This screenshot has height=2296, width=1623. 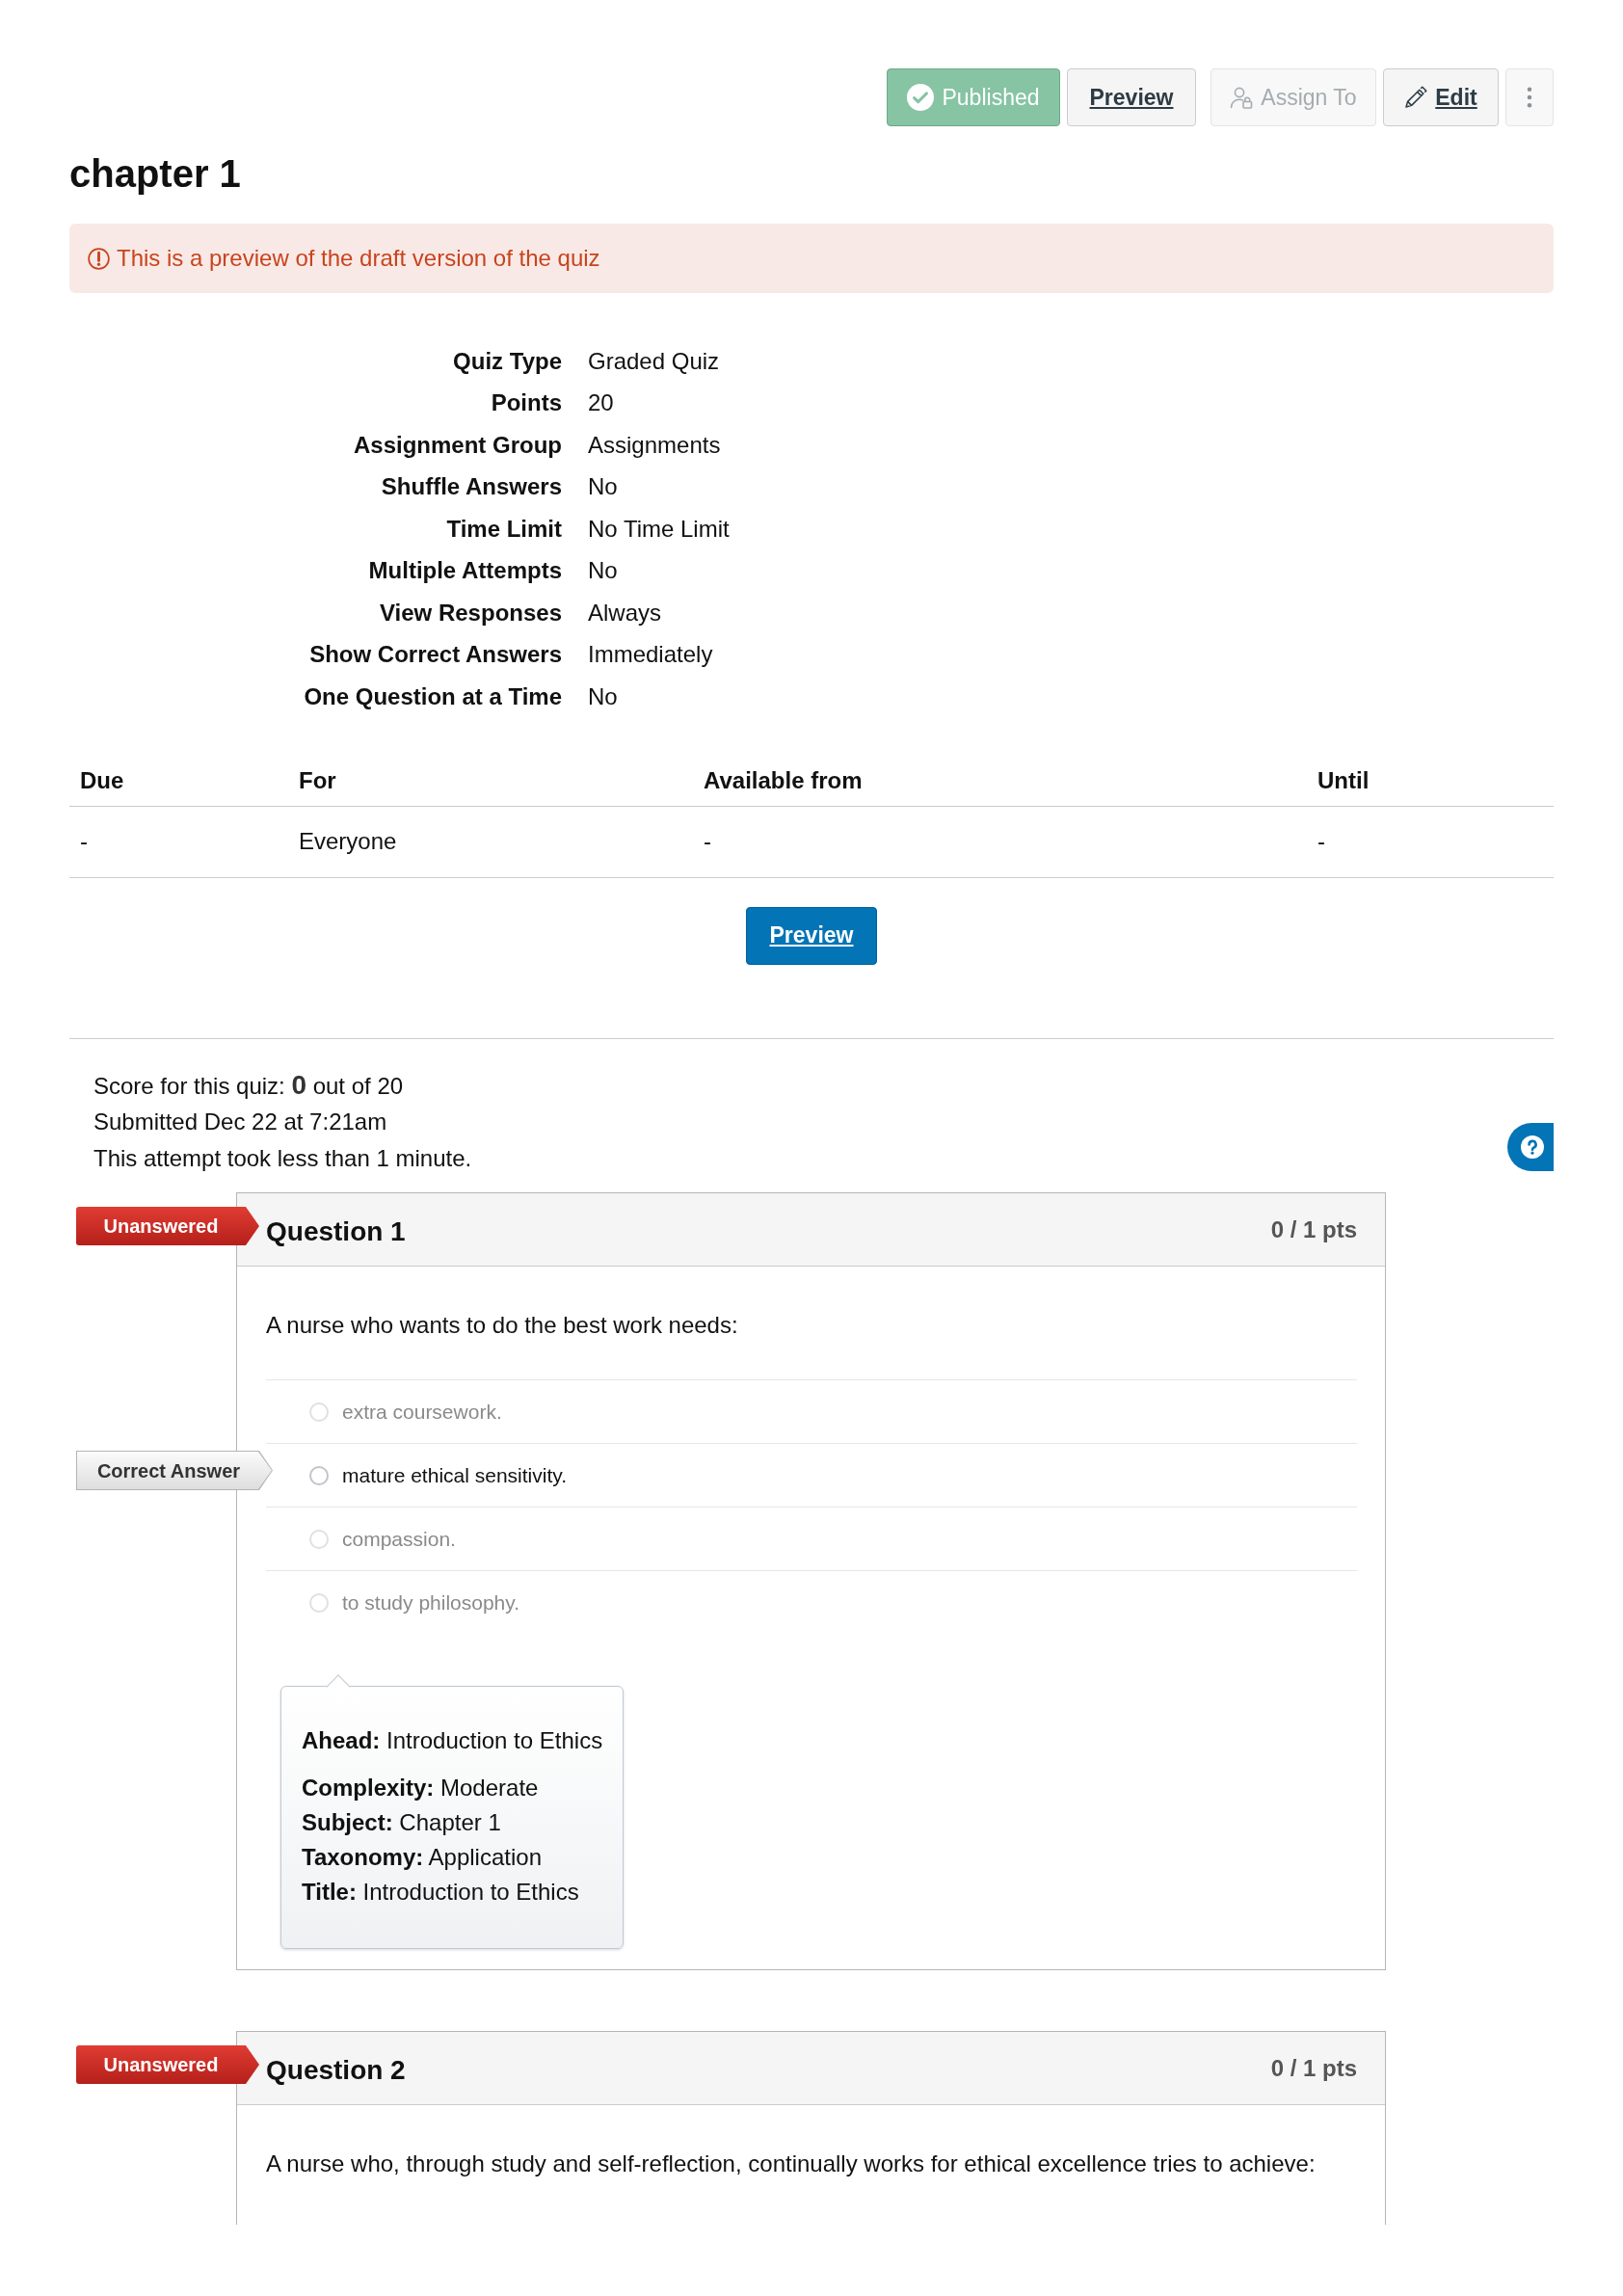 I want to click on column-header: Until, so click(x=1343, y=780).